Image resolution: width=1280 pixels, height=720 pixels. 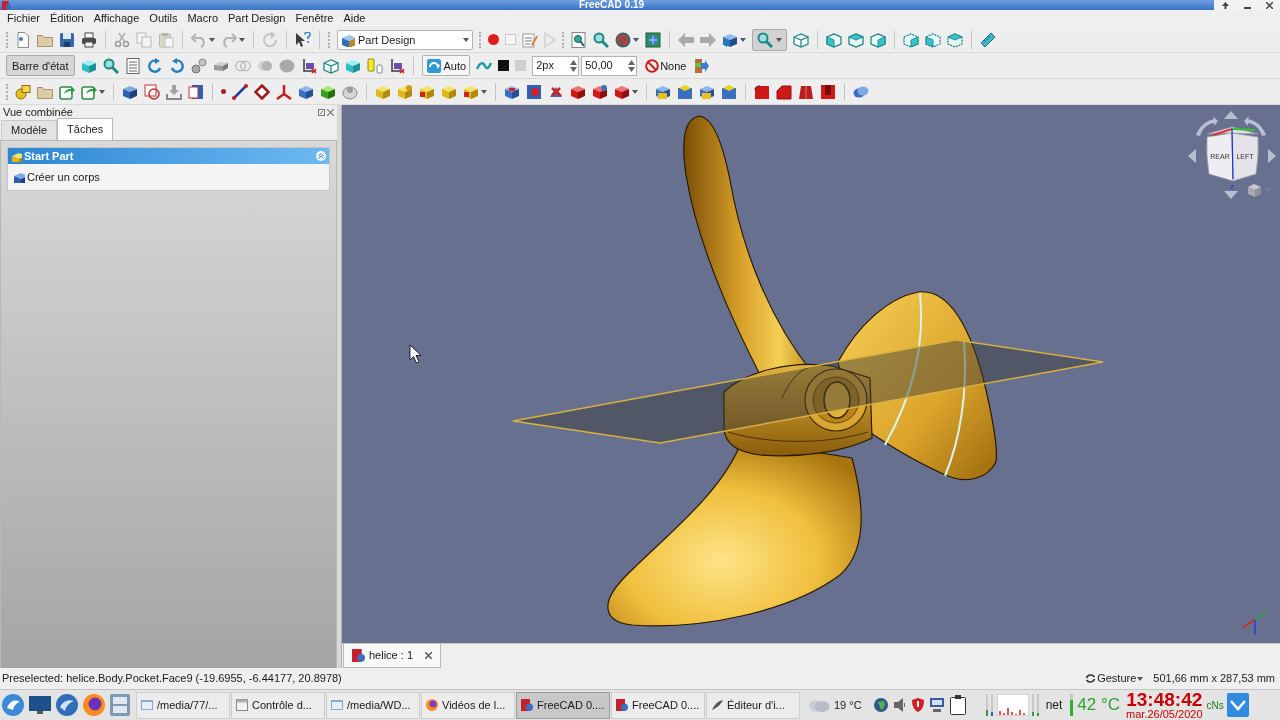 What do you see at coordinates (579, 39) in the screenshot?
I see `page-magnifier-icon` at bounding box center [579, 39].